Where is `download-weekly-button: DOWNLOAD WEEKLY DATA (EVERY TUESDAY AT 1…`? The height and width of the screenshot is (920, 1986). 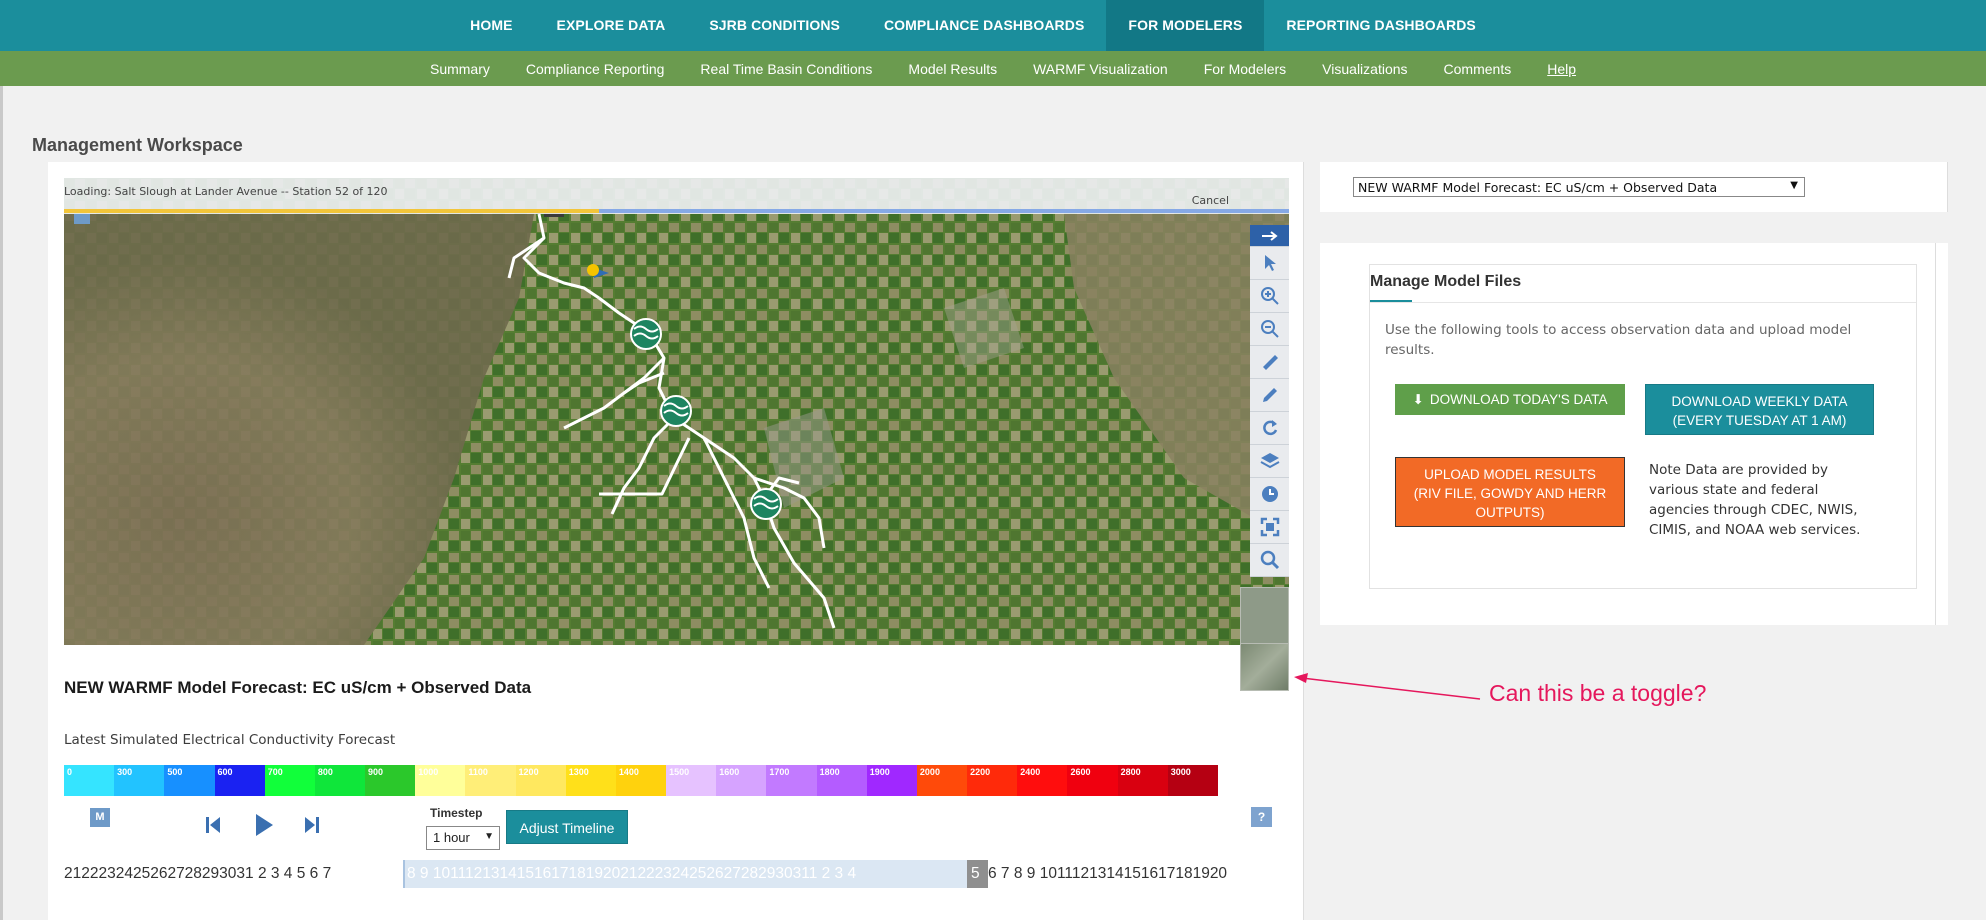
download-weekly-button: DOWNLOAD WEEKLY DATA (EVERY TUESDAY AT 1… is located at coordinates (1759, 409).